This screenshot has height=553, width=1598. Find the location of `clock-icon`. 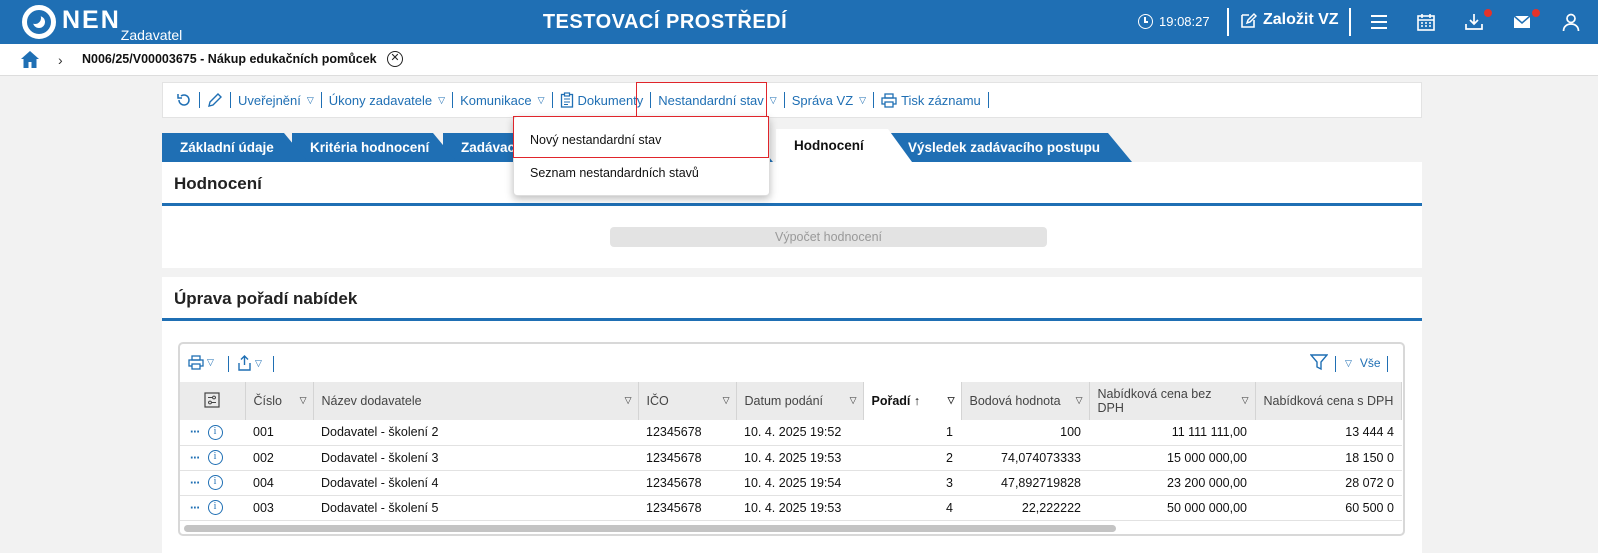

clock-icon is located at coordinates (1145, 21).